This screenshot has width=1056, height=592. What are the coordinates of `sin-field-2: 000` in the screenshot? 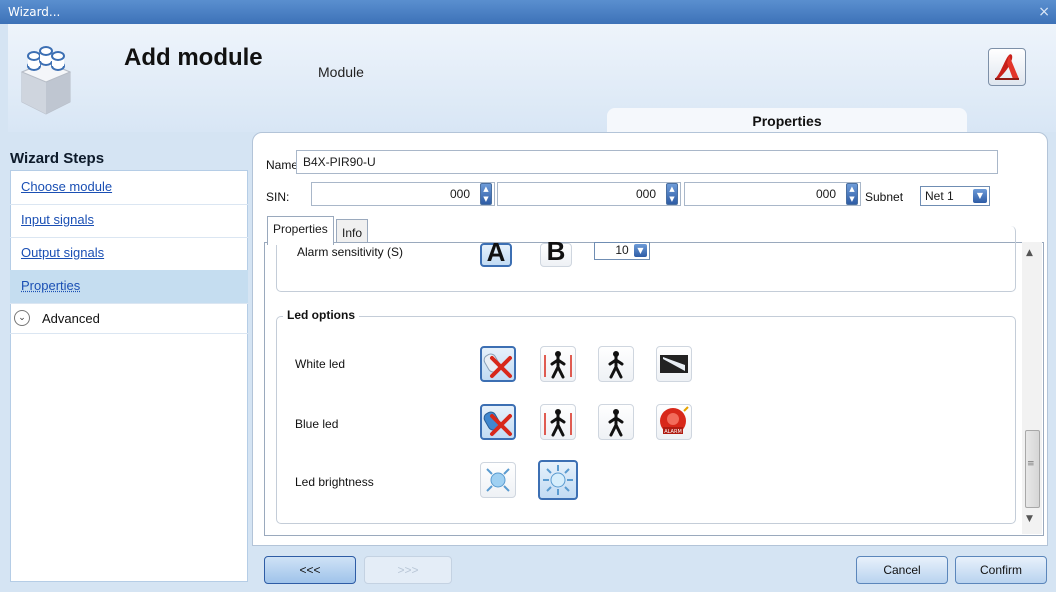 It's located at (589, 194).